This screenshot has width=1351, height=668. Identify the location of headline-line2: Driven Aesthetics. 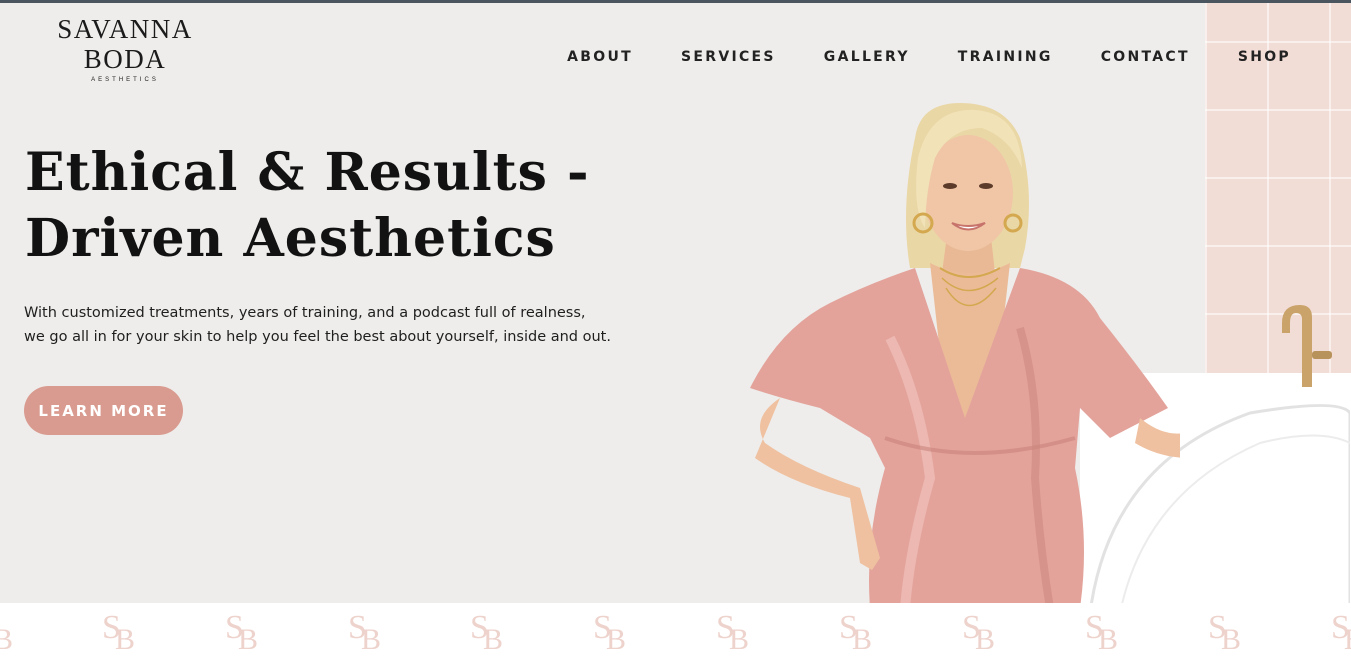
(290, 238).